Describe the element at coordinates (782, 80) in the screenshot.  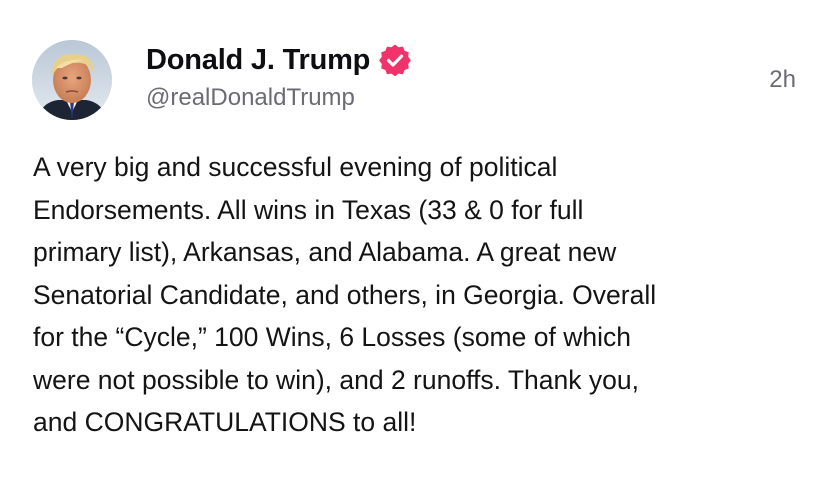
I see `post-timestamp: 2h` at that location.